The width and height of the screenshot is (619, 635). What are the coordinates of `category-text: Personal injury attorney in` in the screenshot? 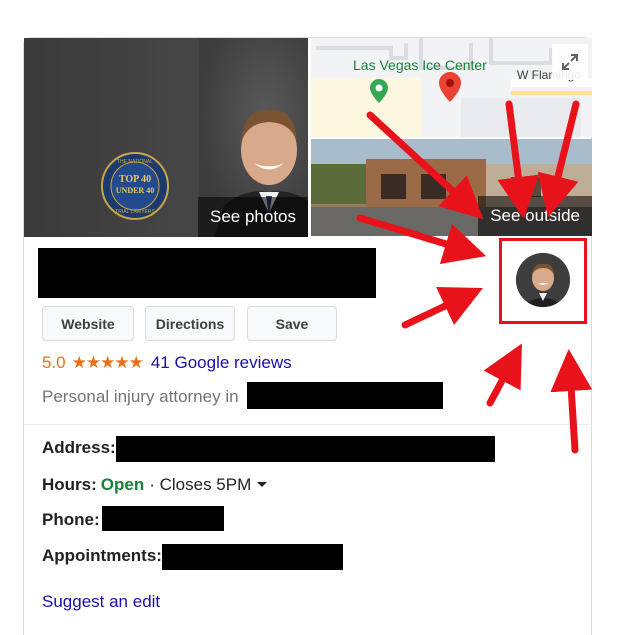 It's located at (140, 396).